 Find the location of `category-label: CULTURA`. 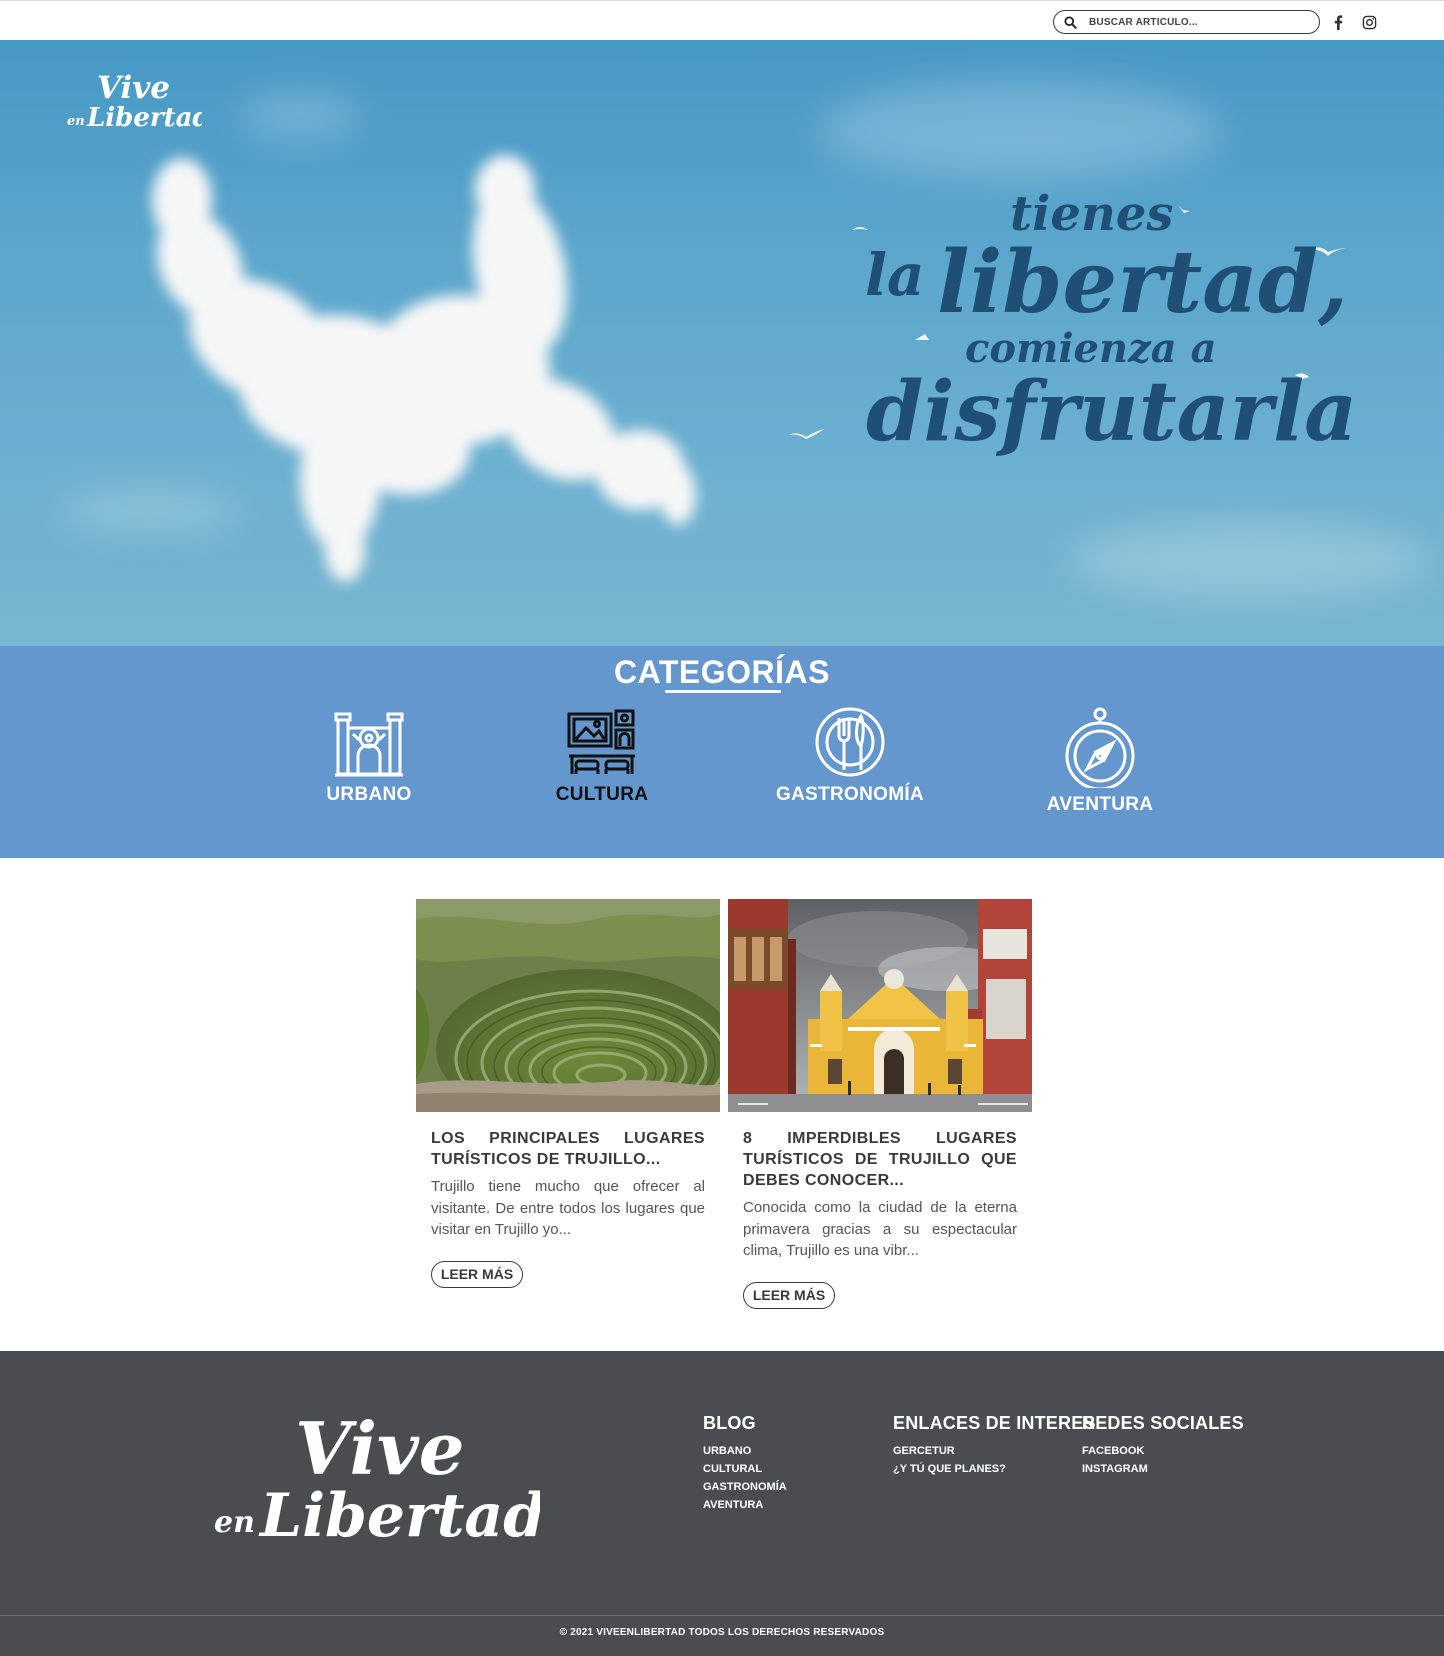

category-label: CULTURA is located at coordinates (602, 794).